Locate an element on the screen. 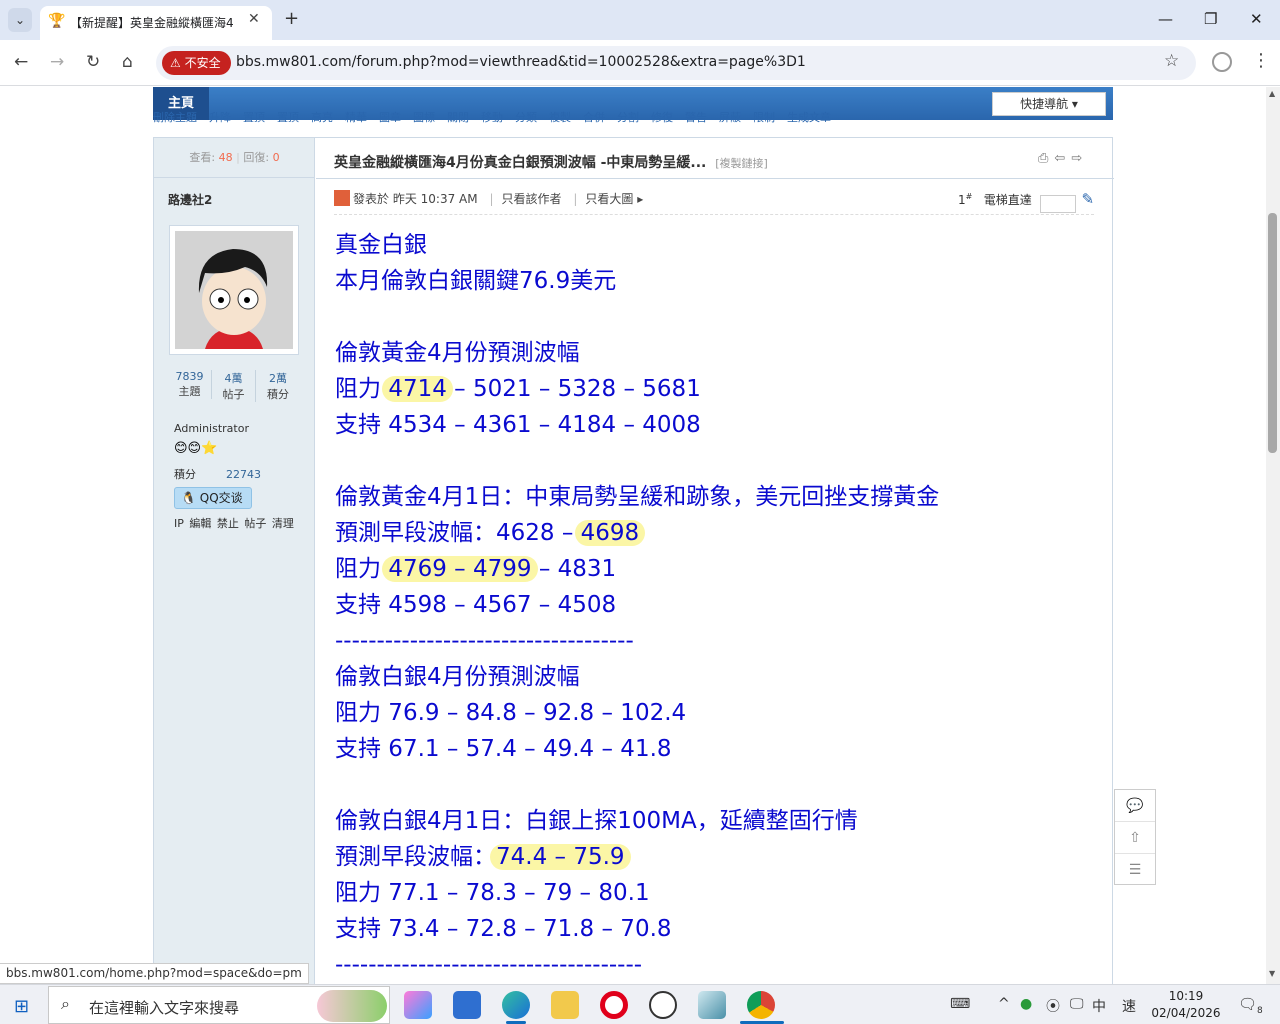 This screenshot has width=1280, height=1024. nav-mod-link: 圖標 is located at coordinates (424, 117).